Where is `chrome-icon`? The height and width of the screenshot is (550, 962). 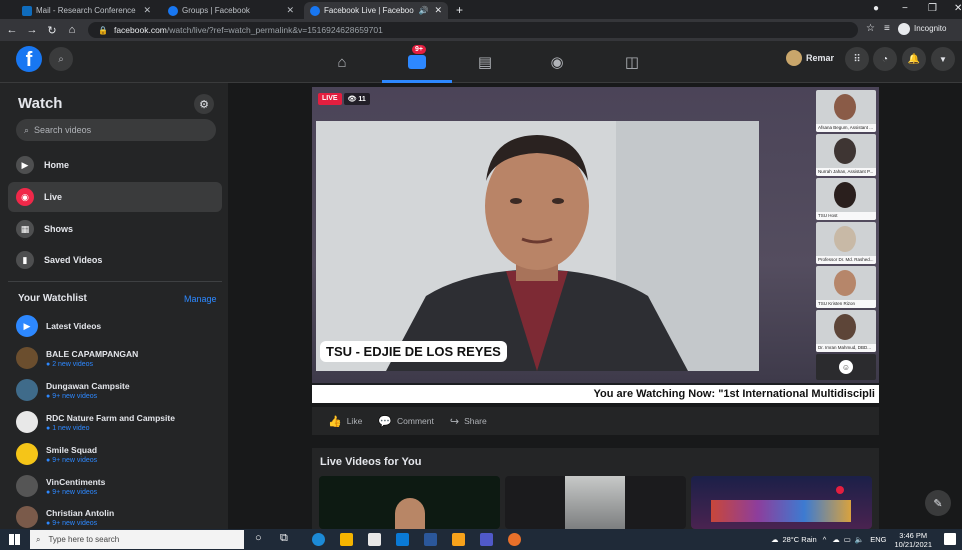
chrome-icon is located at coordinates (514, 539).